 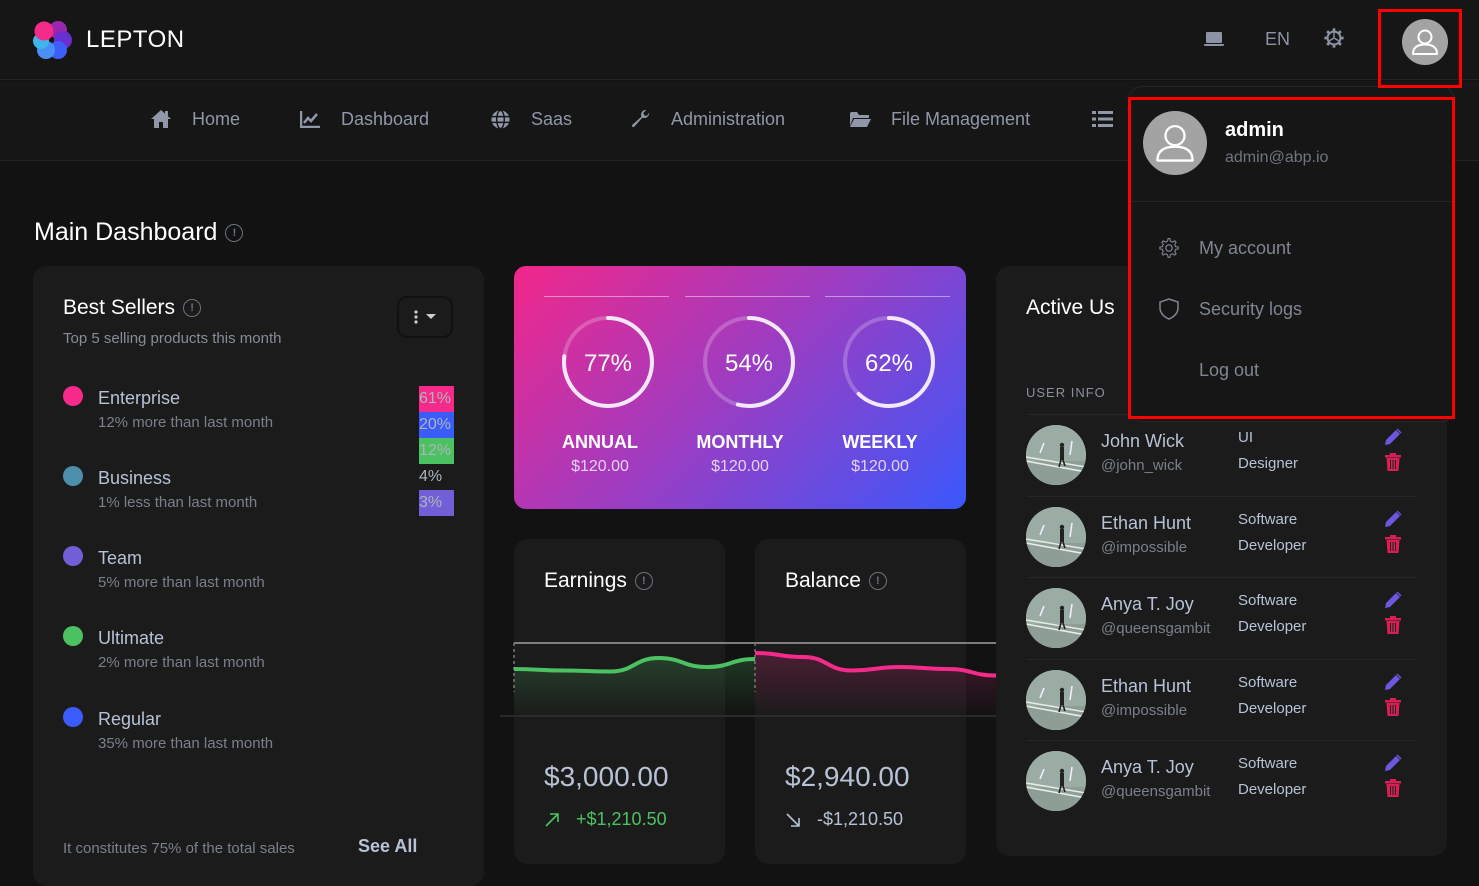 I want to click on user-info-column-header: USER INFO, so click(x=1066, y=392).